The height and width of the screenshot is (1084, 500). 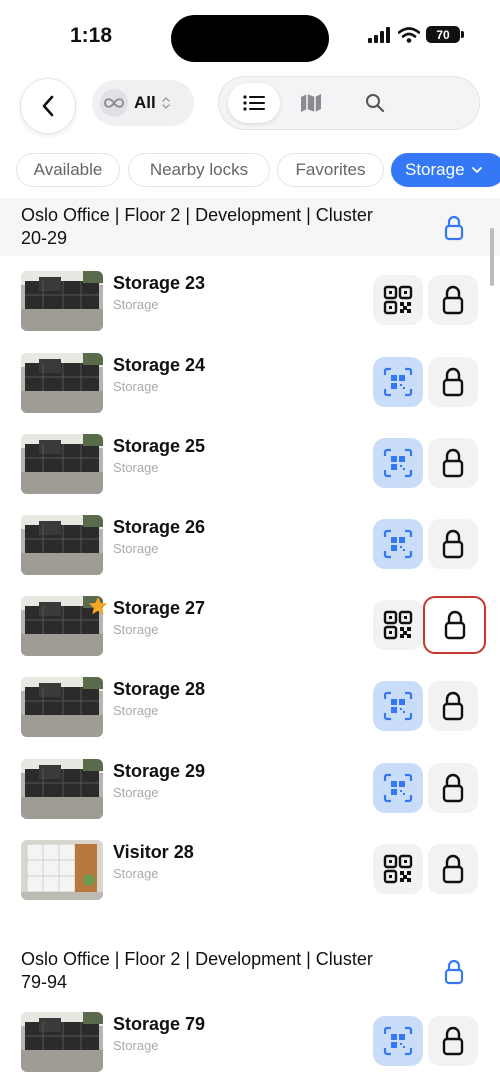 I want to click on list-icon, so click(x=254, y=103).